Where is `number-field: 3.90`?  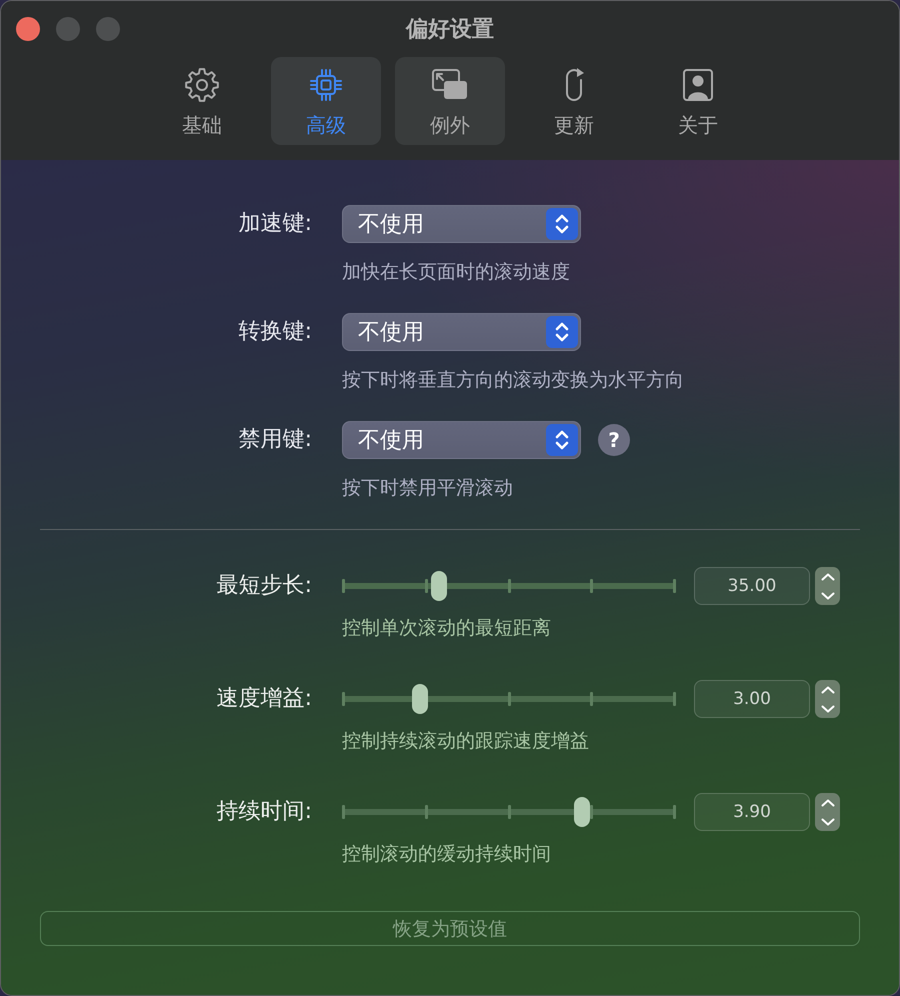 number-field: 3.90 is located at coordinates (752, 812).